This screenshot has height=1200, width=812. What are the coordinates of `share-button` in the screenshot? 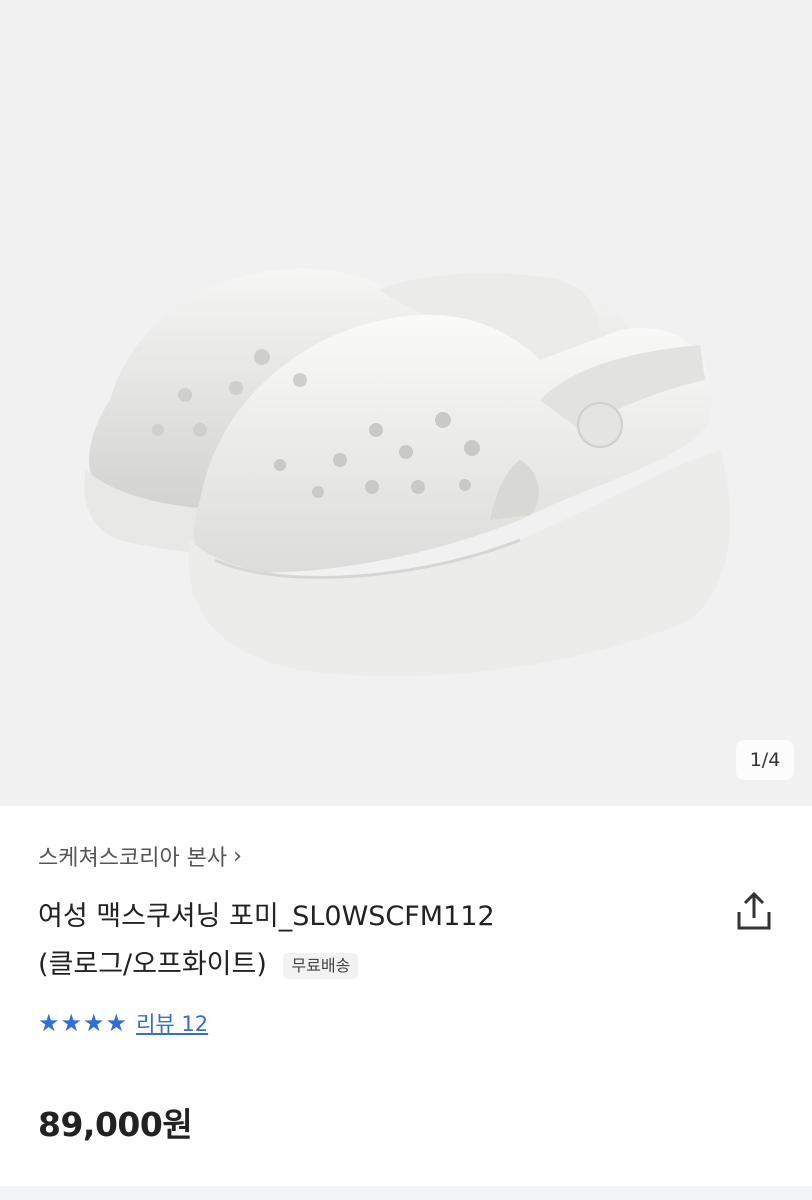 It's located at (754, 912).